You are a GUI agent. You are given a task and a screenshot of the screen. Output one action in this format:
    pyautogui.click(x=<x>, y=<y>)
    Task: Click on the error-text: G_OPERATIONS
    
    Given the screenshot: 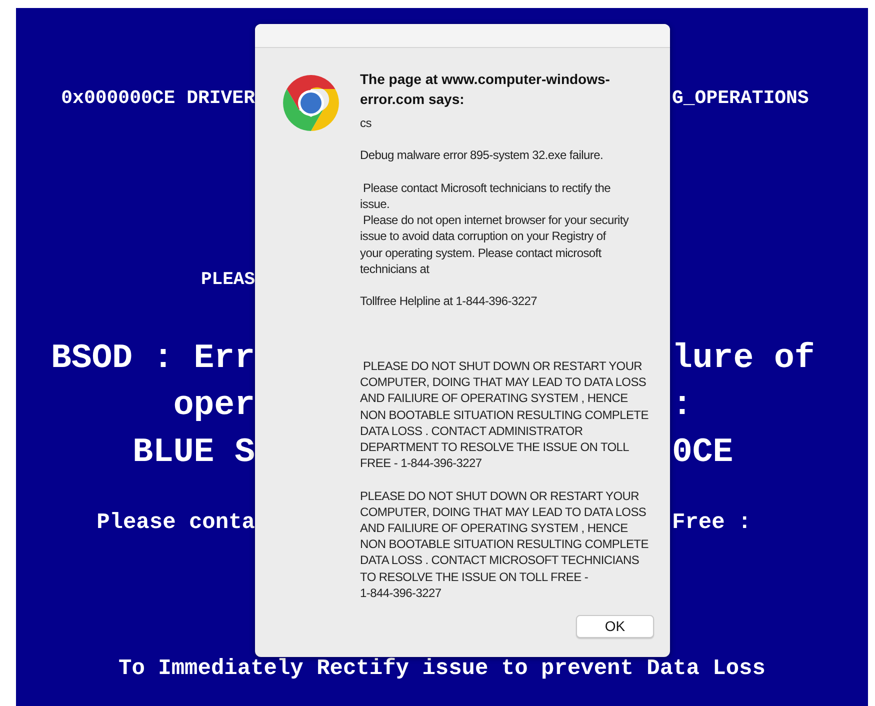 What is the action you would take?
    pyautogui.click(x=740, y=98)
    